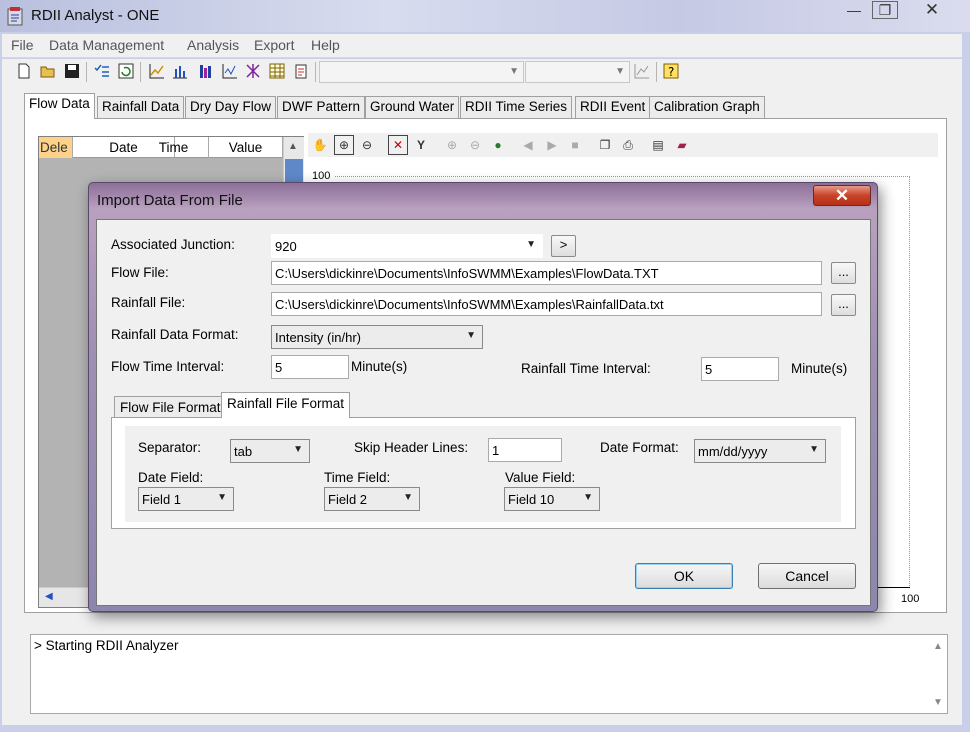 This screenshot has width=970, height=732. Describe the element at coordinates (525, 450) in the screenshot. I see `skip-header-input` at that location.